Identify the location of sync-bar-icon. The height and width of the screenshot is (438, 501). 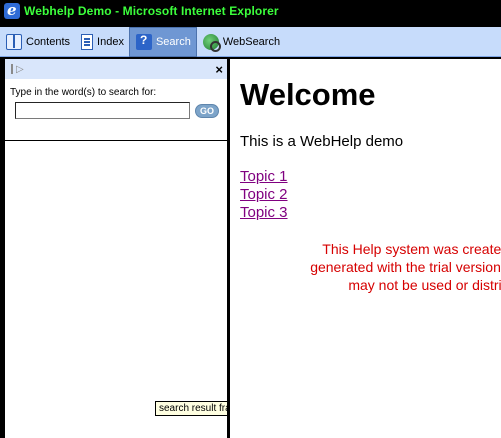
(12, 69).